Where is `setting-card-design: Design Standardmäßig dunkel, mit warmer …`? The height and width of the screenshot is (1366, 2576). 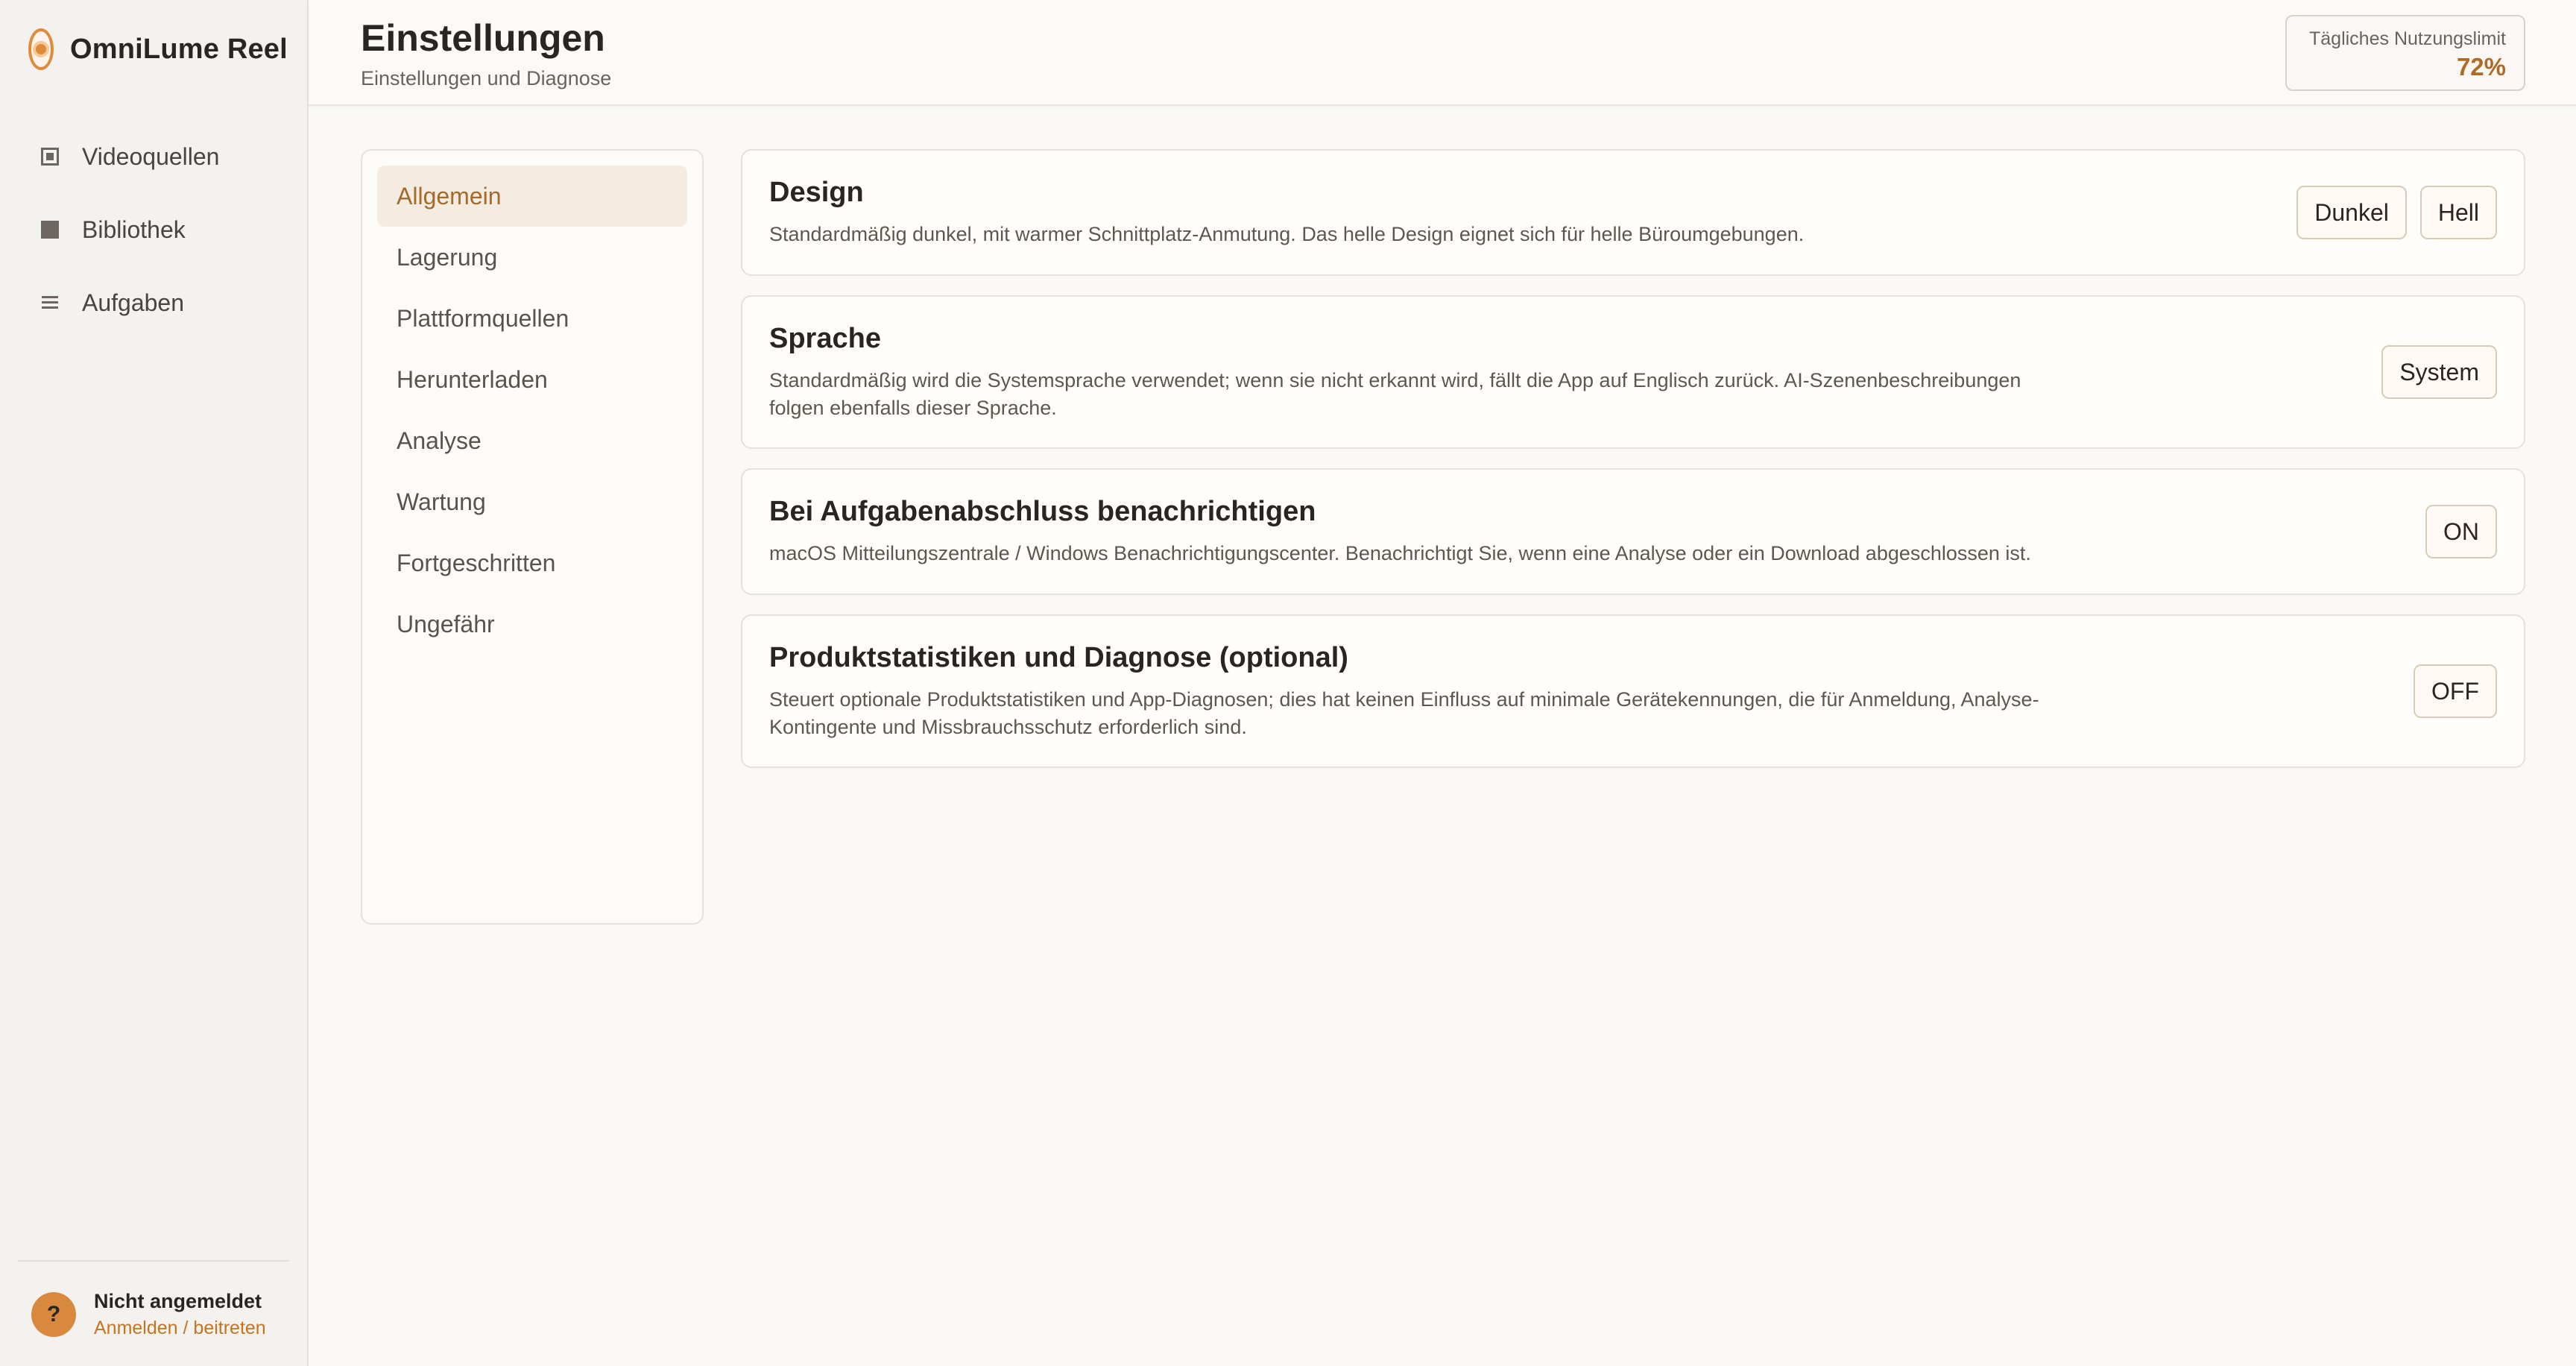
setting-card-design: Design Standardmäßig dunkel, mit warmer … is located at coordinates (1633, 212).